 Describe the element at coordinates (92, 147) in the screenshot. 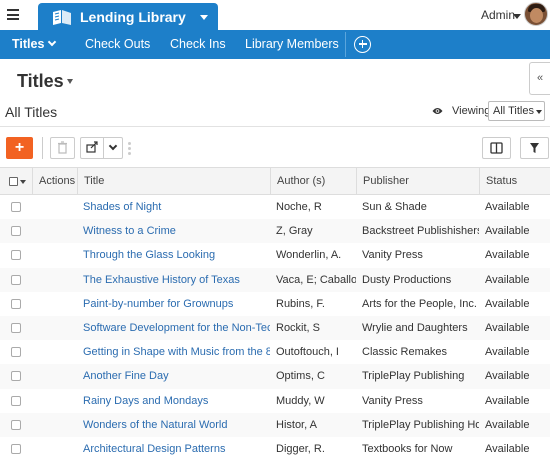

I see `external-link-icon` at that location.